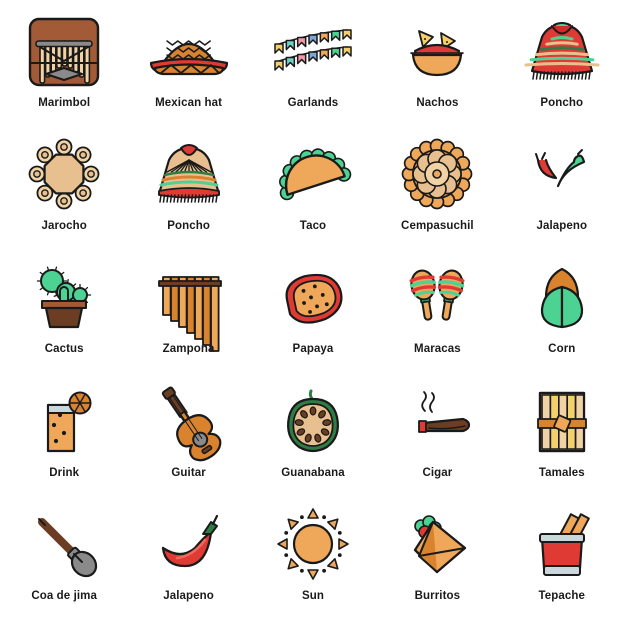 The height and width of the screenshot is (626, 626). What do you see at coordinates (64, 226) in the screenshot?
I see `icon-label-jarocho: Jarocho` at bounding box center [64, 226].